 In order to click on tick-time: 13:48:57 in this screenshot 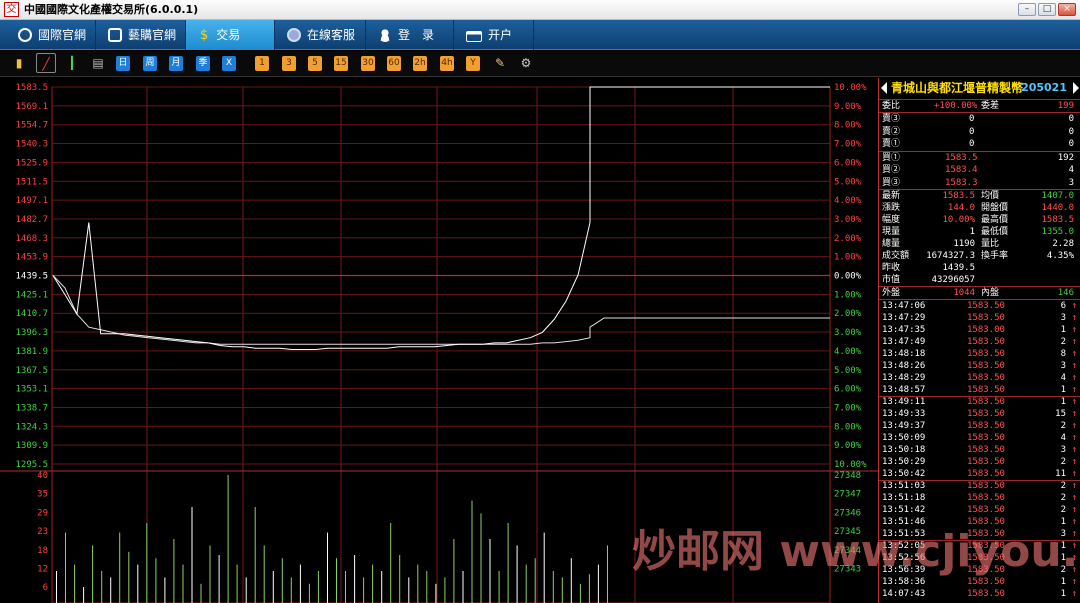, I will do `click(904, 390)`.